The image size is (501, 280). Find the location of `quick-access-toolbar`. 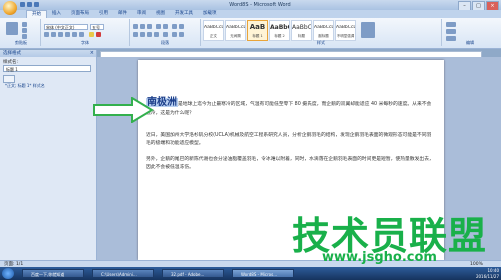

quick-access-toolbar is located at coordinates (29, 5).